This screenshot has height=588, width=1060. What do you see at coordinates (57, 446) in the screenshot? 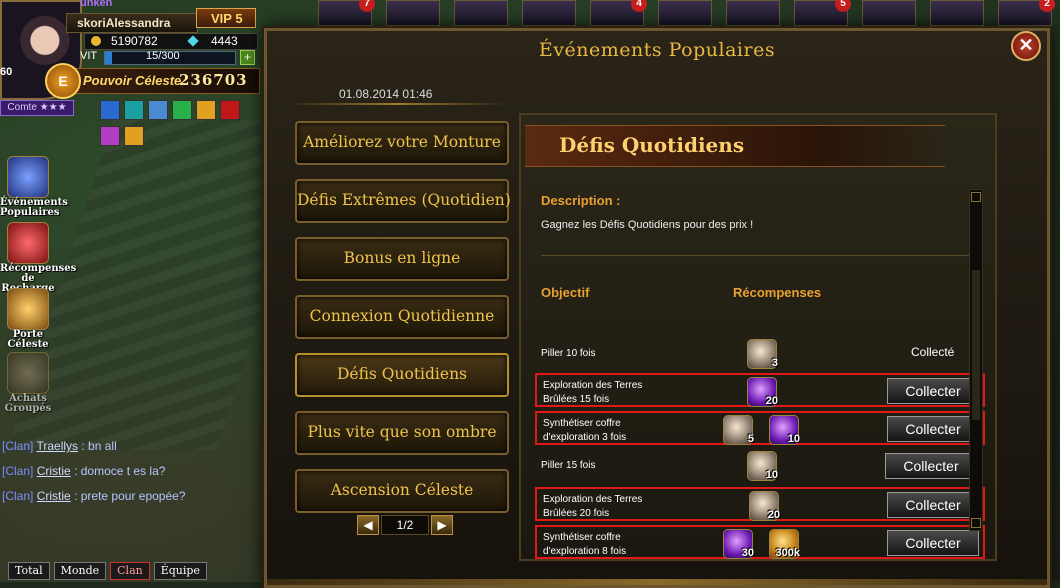
I see `chat-nick: Traellys` at bounding box center [57, 446].